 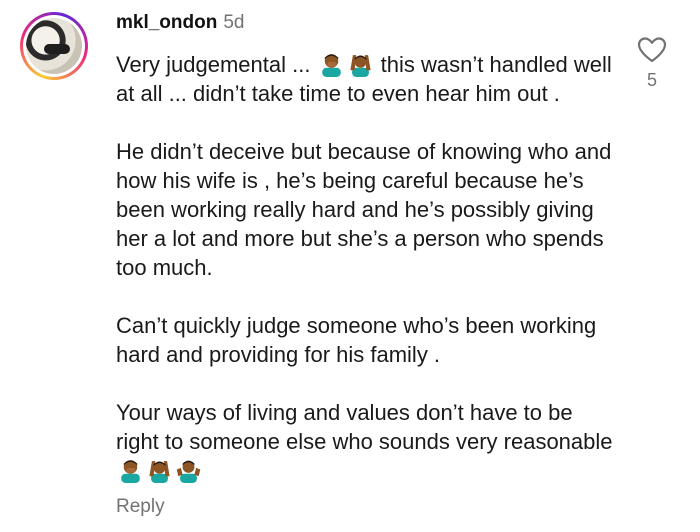 I want to click on timestamp: 5d, so click(x=234, y=22).